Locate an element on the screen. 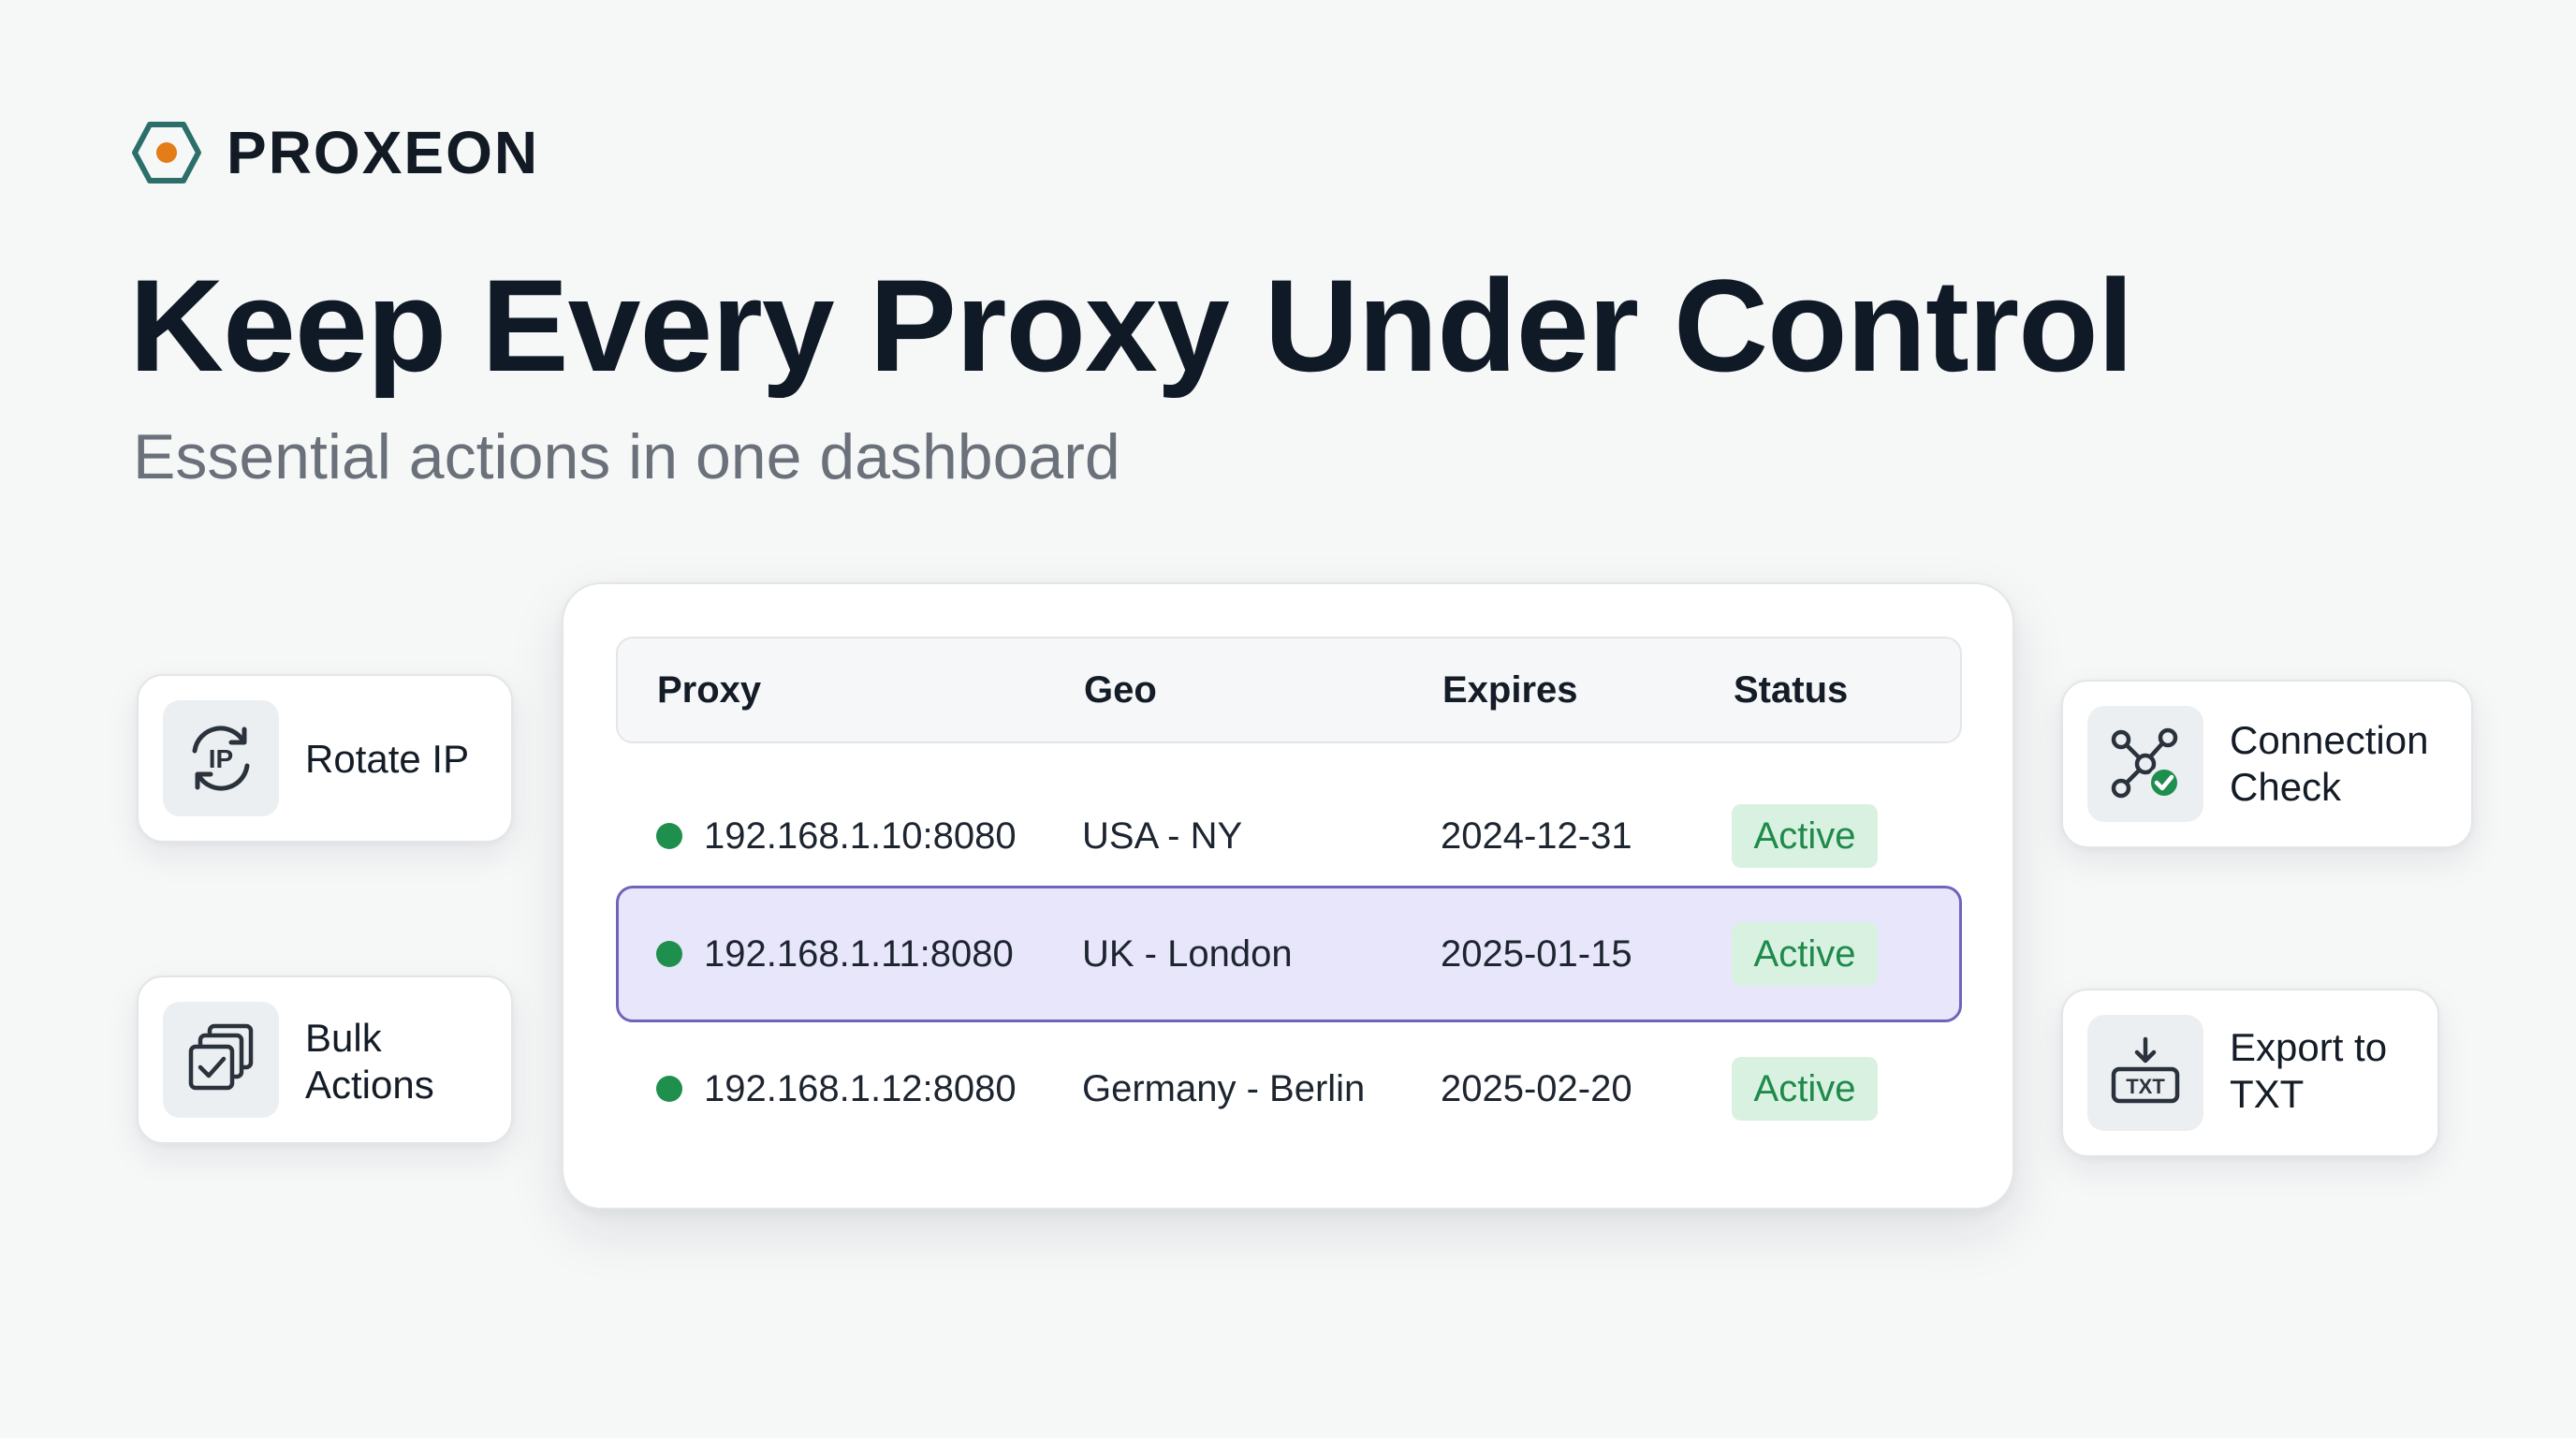 This screenshot has height=1438, width=2576. proxy-expires: 2024-12-31 is located at coordinates (1536, 836).